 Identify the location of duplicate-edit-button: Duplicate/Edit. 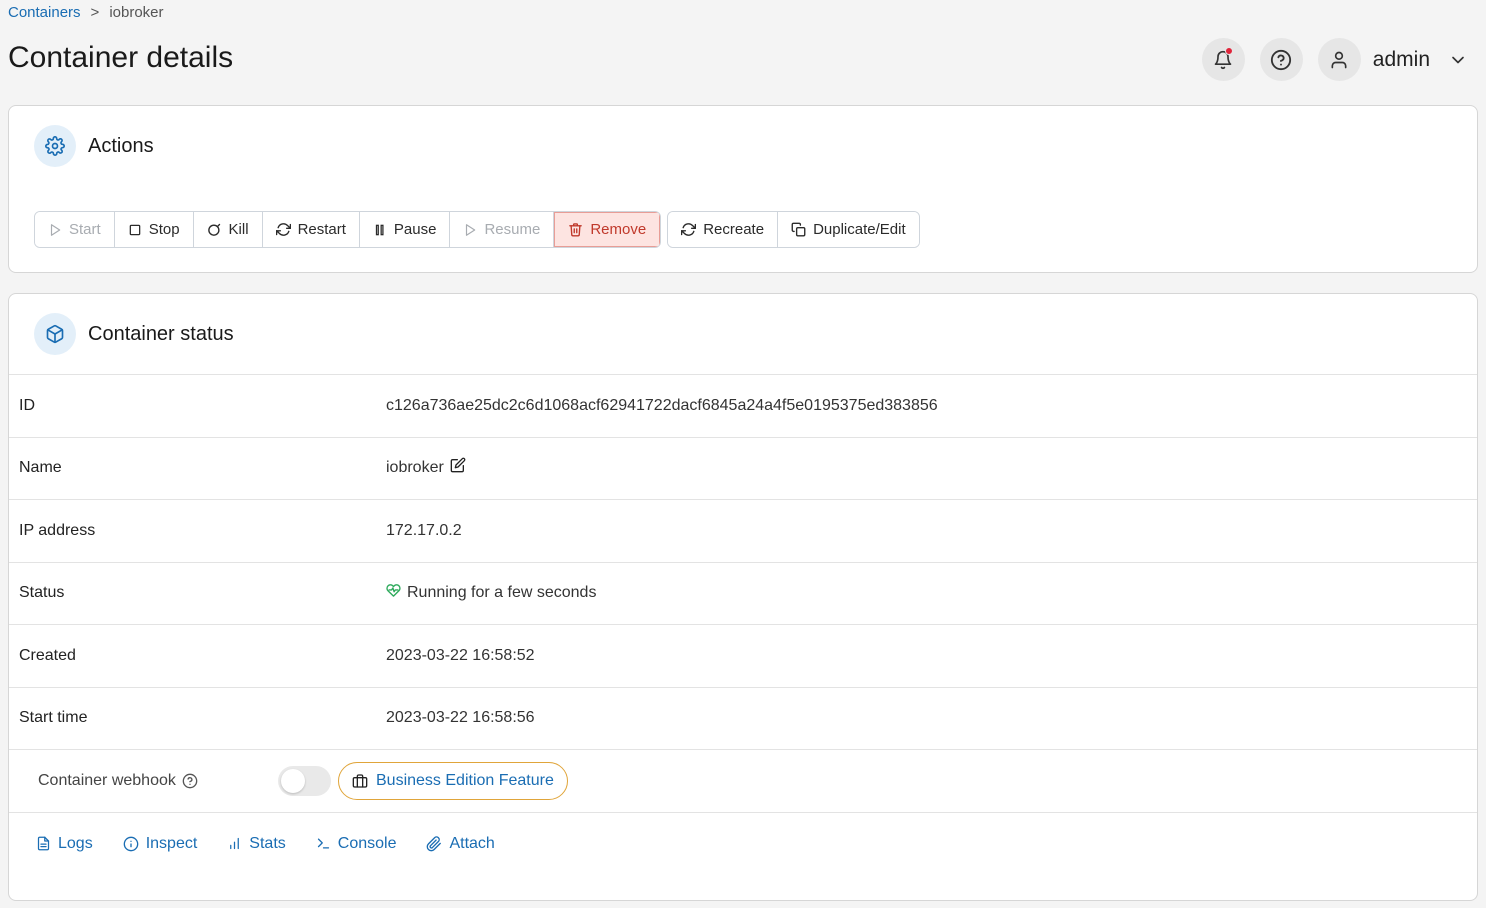
(848, 229).